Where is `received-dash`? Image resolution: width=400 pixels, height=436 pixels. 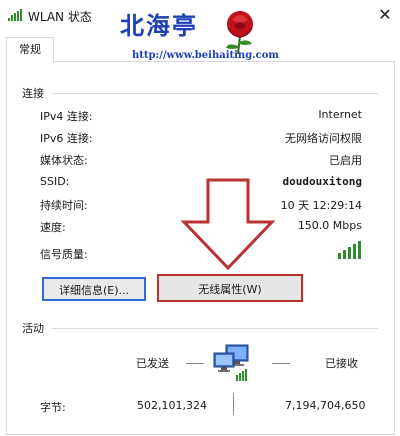
received-dash is located at coordinates (281, 363).